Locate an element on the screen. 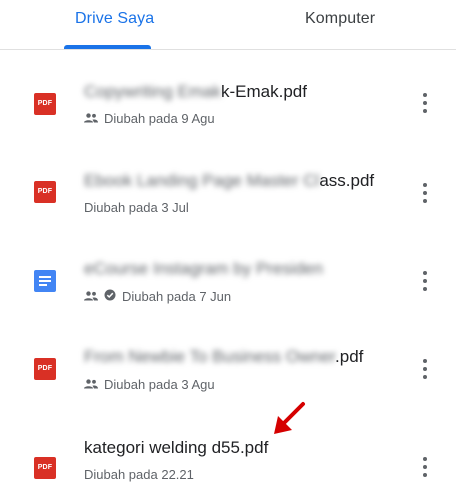 Image resolution: width=456 pixels, height=500 pixels. file-name-text: kategori welding d55.pdf is located at coordinates (176, 447).